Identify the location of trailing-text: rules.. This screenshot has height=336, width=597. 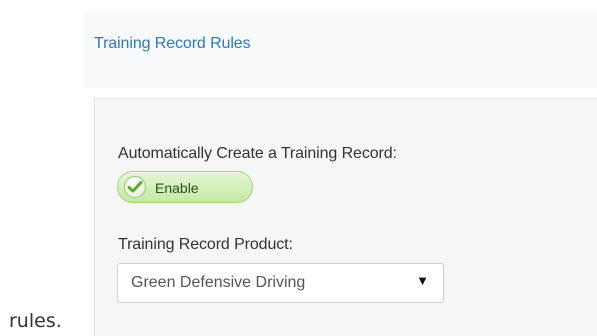
(35, 321).